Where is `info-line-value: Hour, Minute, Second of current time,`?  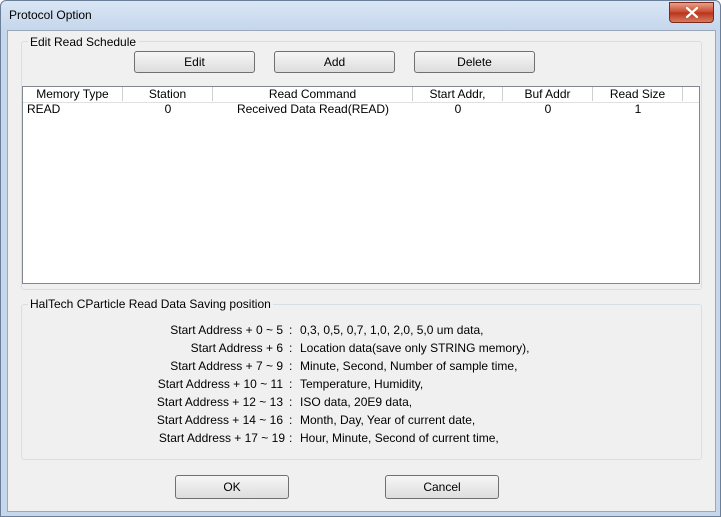 info-line-value: Hour, Minute, Second of current time, is located at coordinates (399, 438).